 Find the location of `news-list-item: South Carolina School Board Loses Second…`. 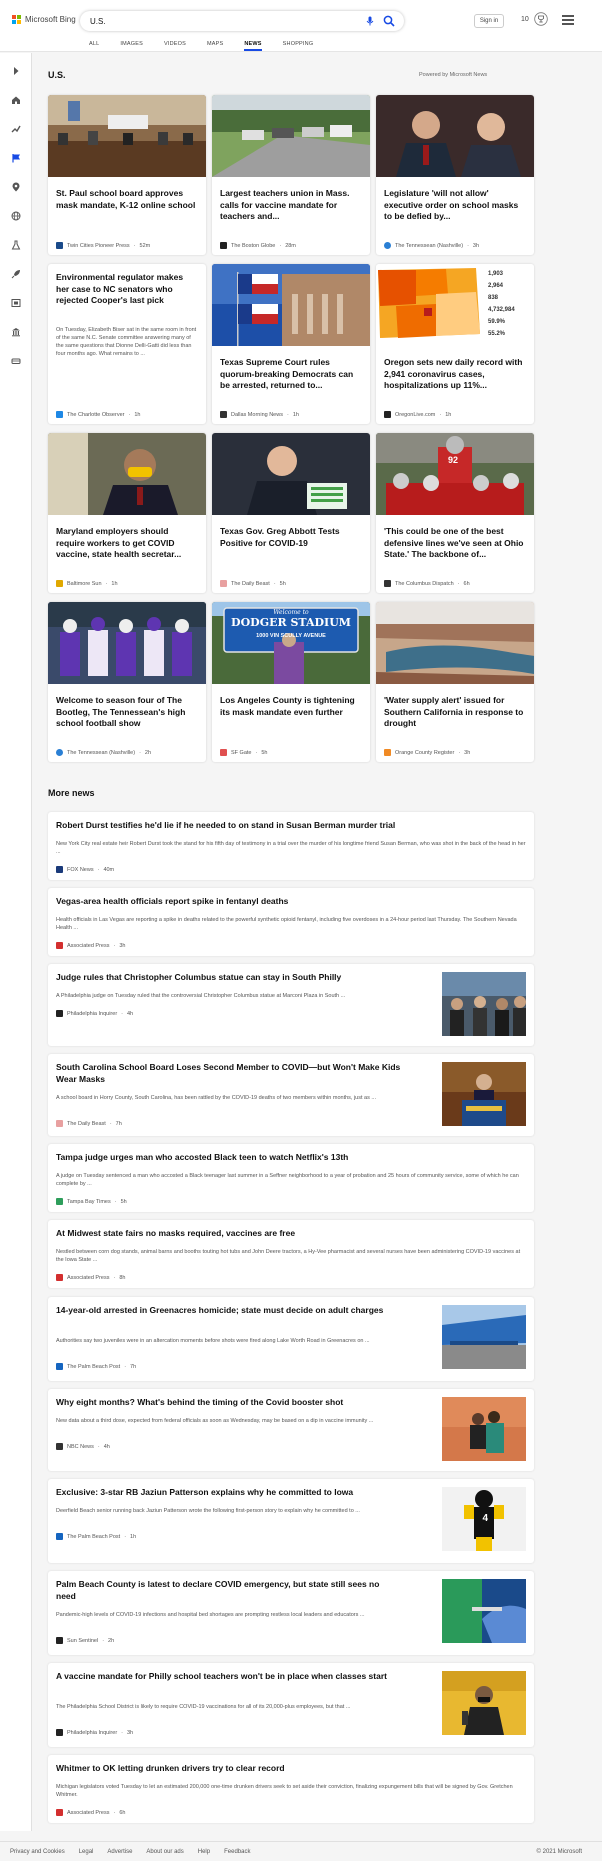

news-list-item: South Carolina School Board Loses Second… is located at coordinates (291, 1095).